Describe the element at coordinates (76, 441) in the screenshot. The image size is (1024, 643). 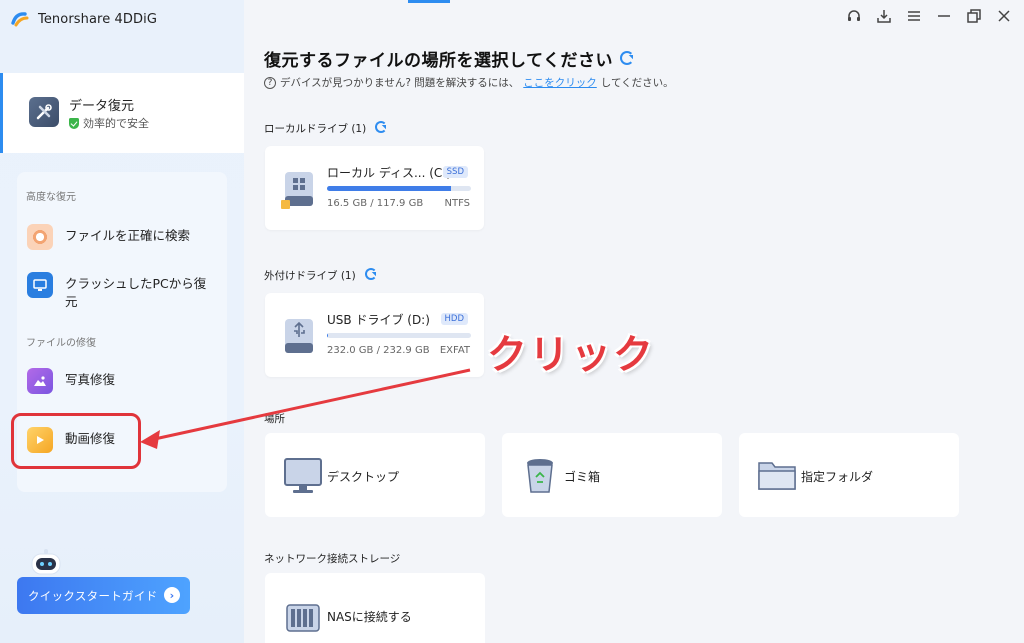
I see `annotation-highlight-box` at that location.